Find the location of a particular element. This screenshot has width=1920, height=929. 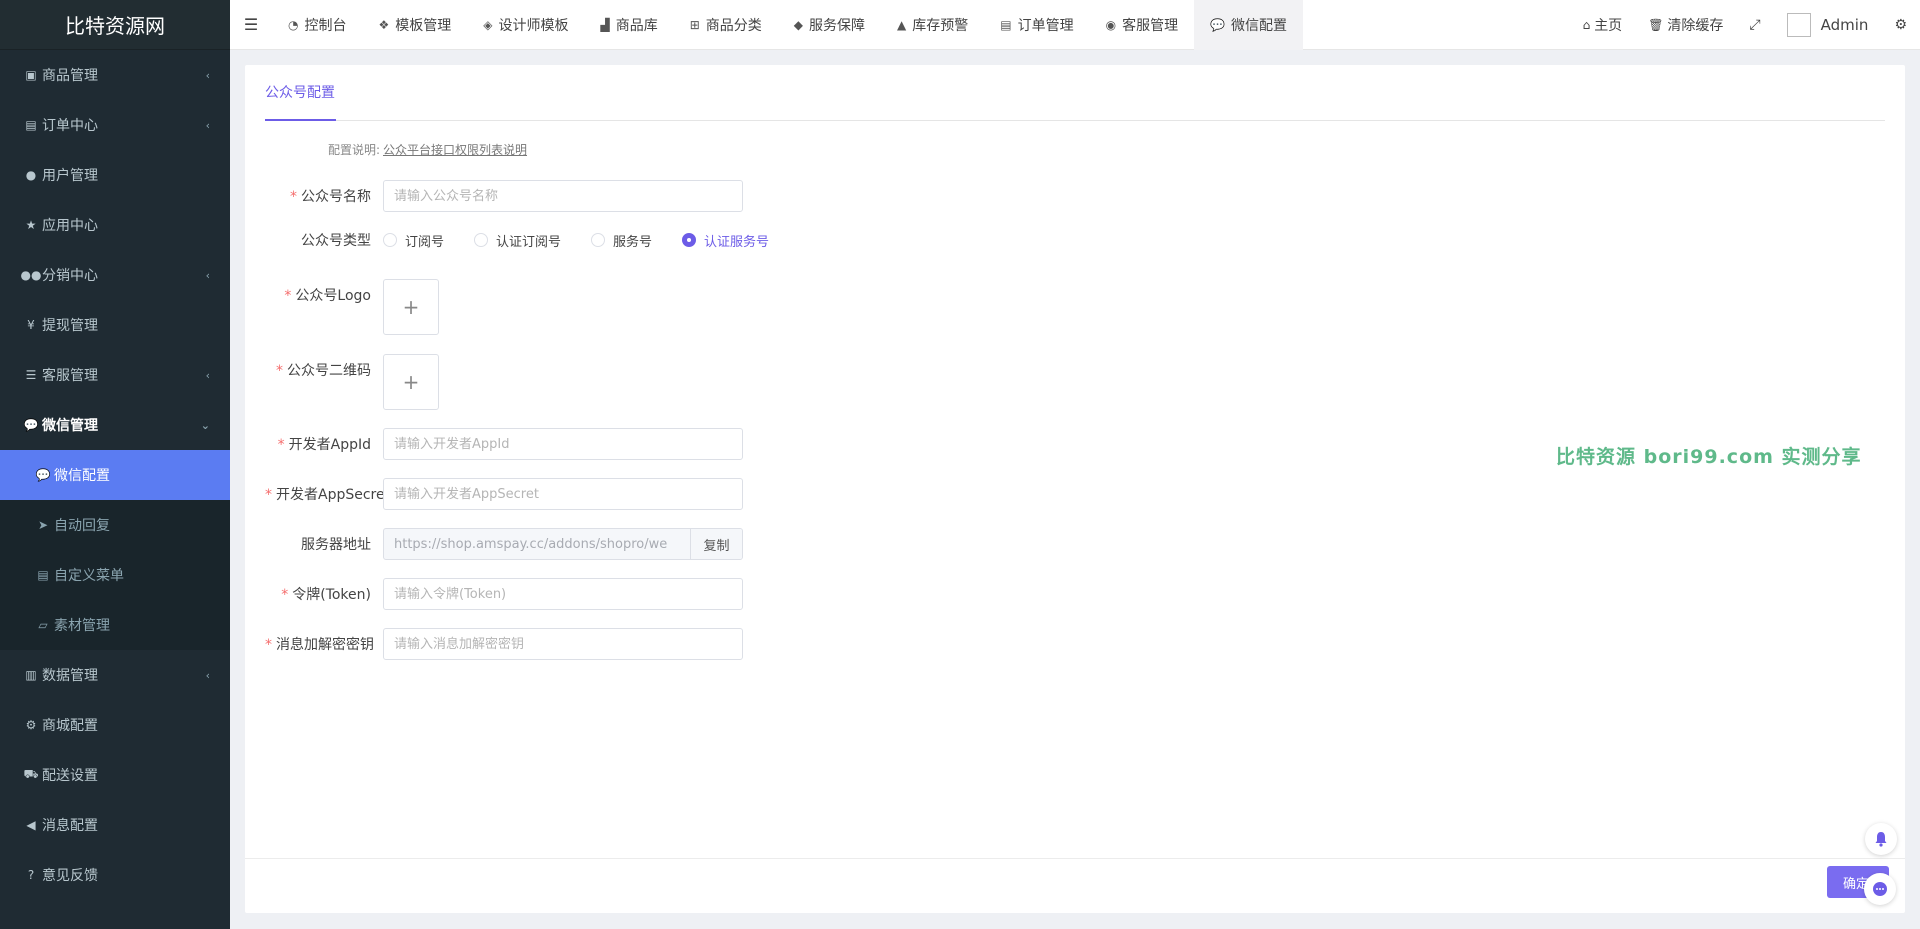

nav-tab-templates: ❖ 模板管理 is located at coordinates (414, 25).